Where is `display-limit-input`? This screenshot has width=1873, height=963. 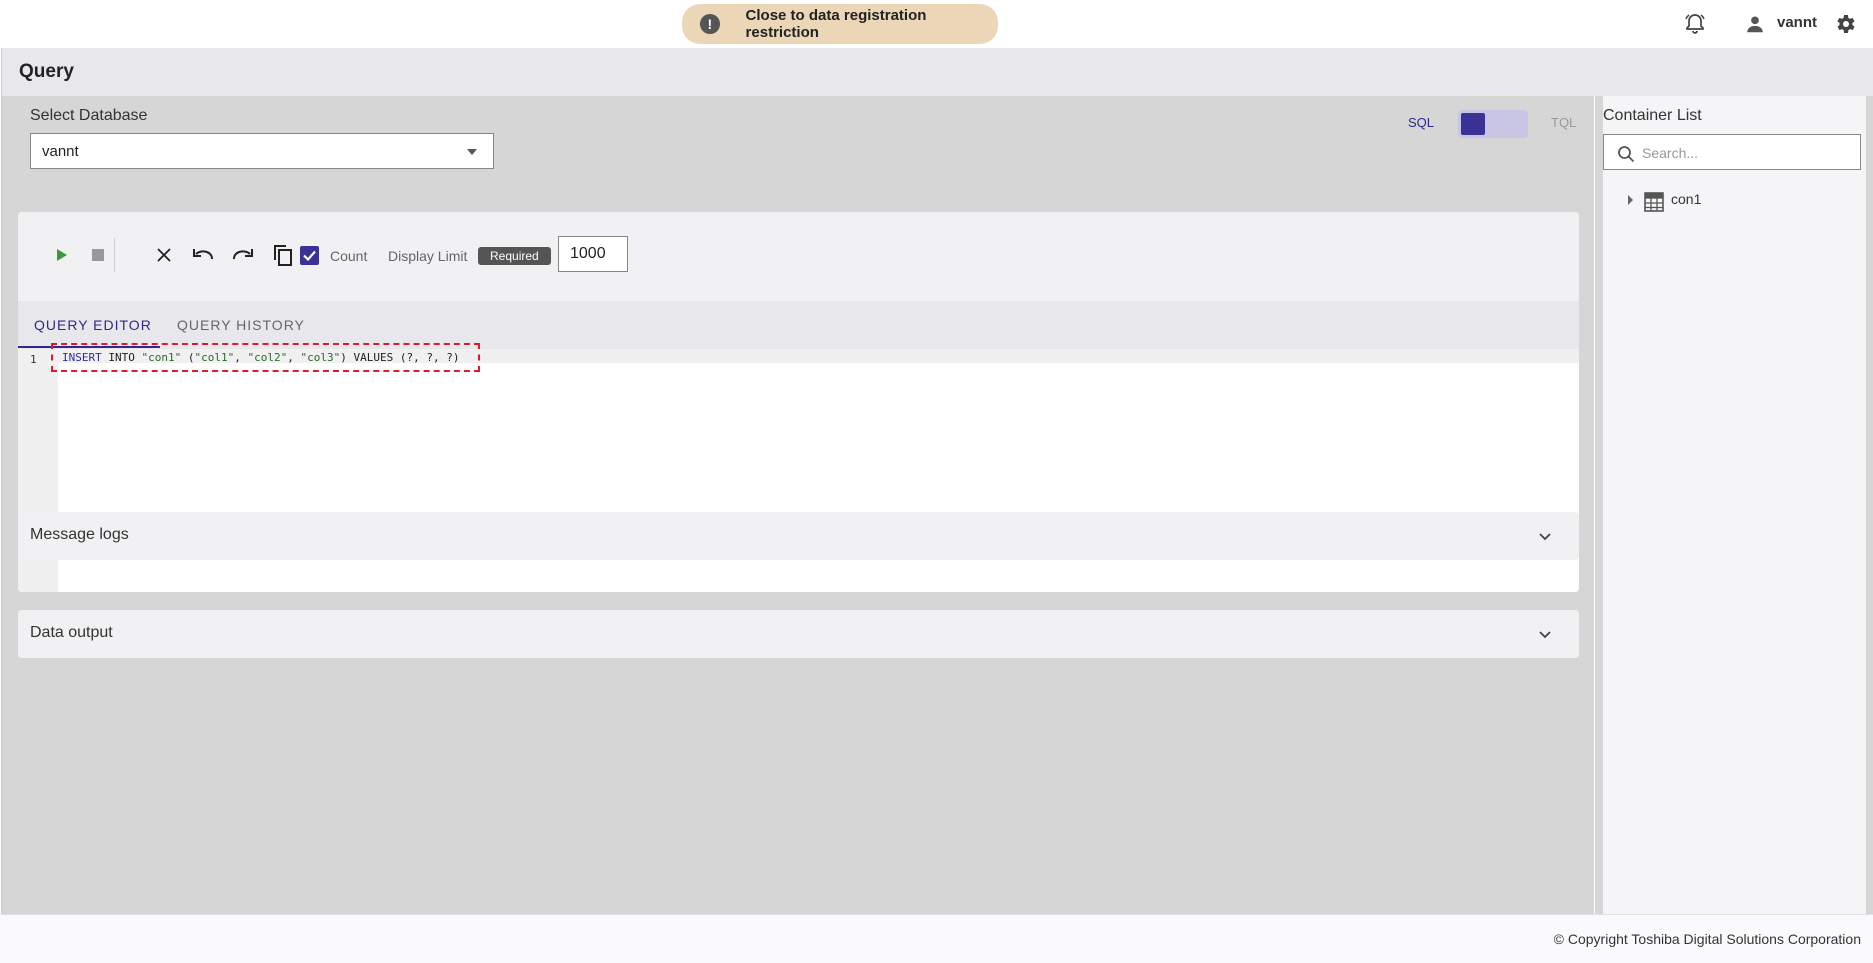
display-limit-input is located at coordinates (593, 254).